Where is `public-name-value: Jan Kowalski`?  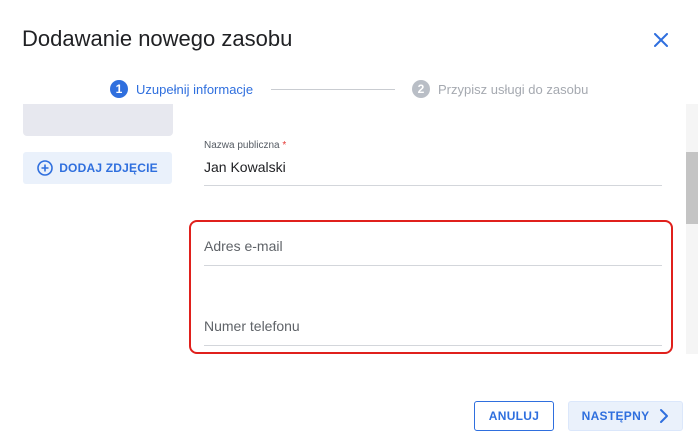 public-name-value: Jan Kowalski is located at coordinates (245, 167).